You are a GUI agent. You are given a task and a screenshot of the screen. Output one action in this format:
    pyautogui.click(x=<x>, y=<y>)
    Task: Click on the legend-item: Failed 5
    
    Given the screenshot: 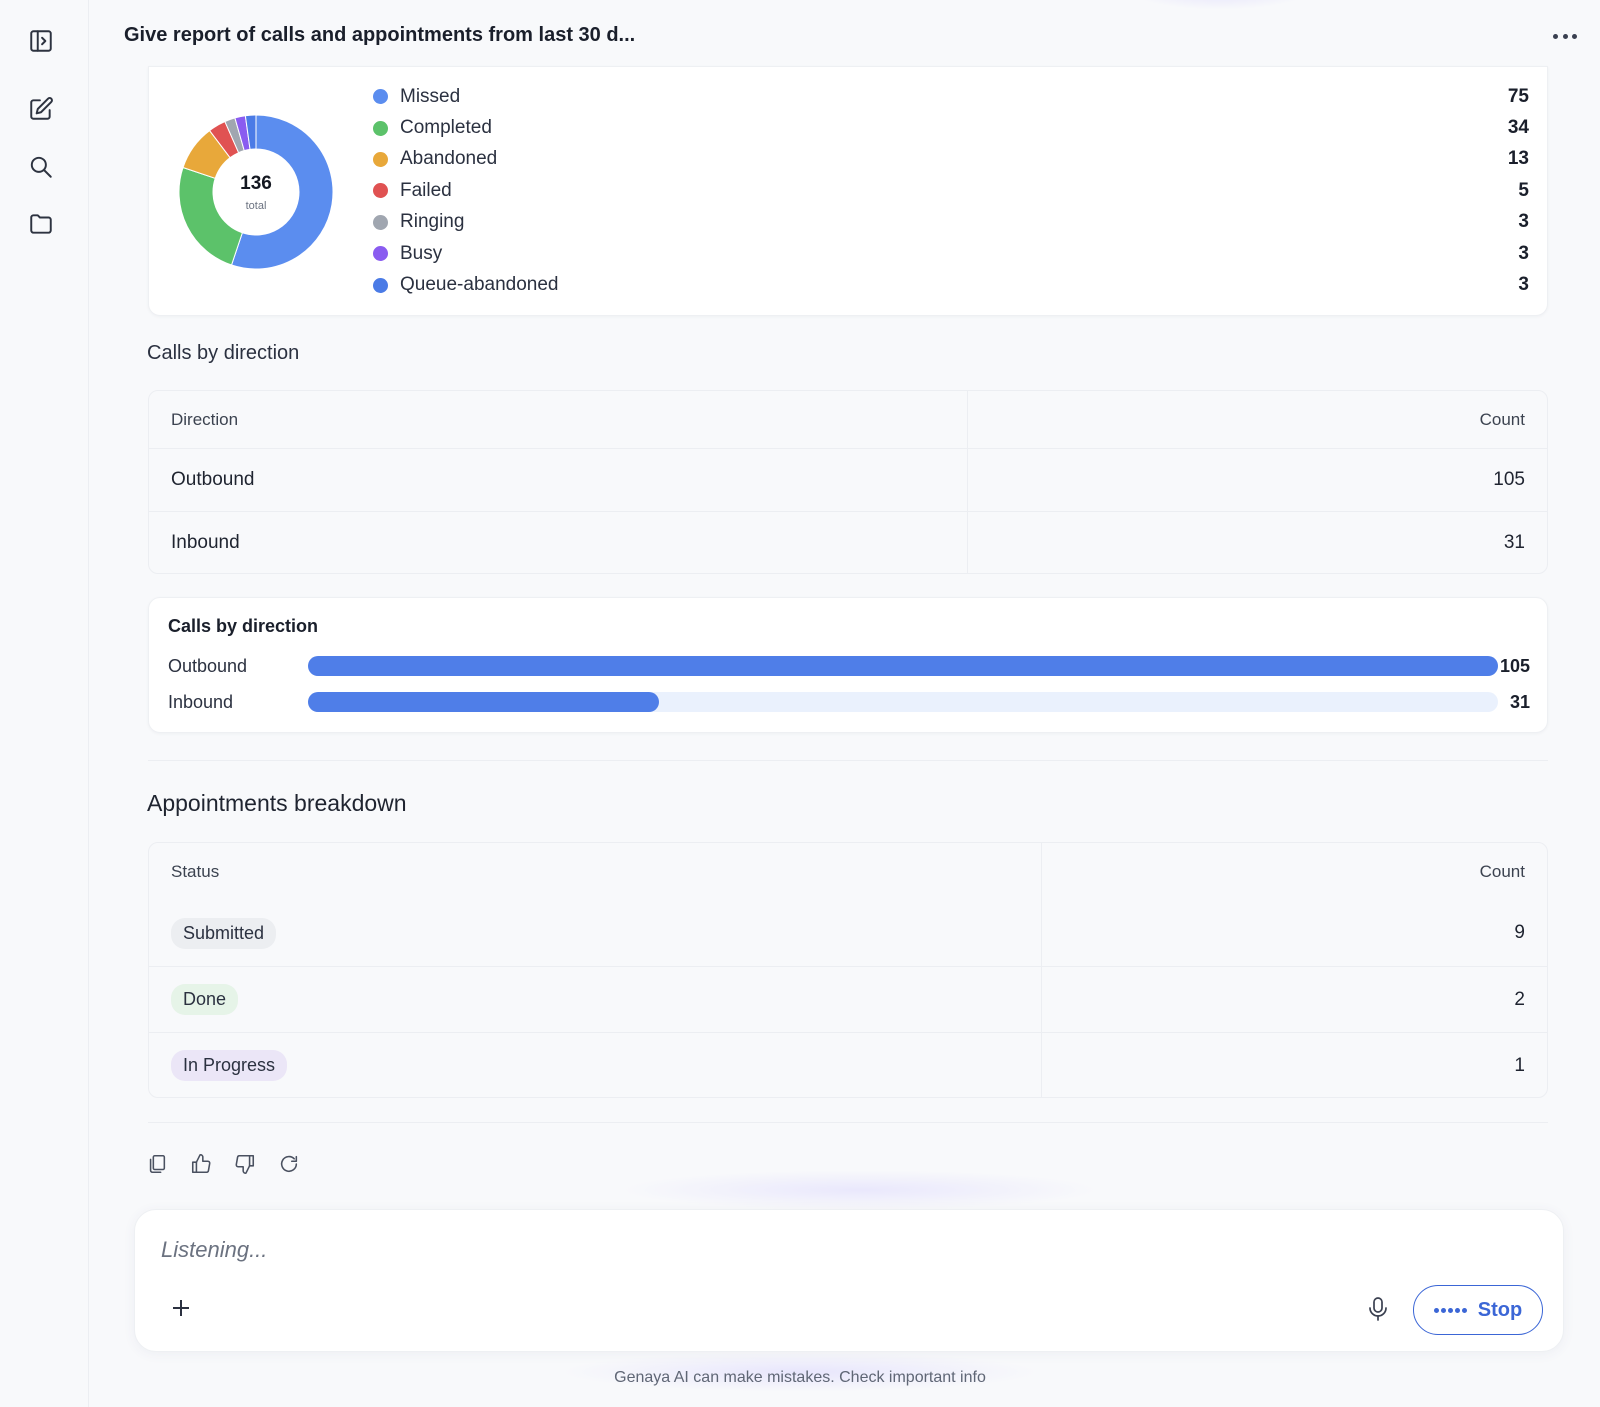 What is the action you would take?
    pyautogui.click(x=951, y=190)
    